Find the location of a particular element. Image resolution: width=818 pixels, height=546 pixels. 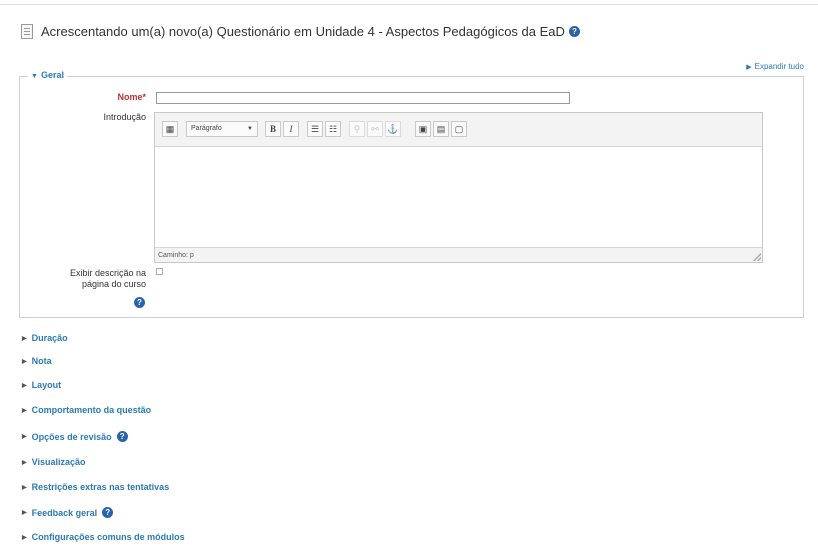

ordered-list-icon: ☷ is located at coordinates (333, 129).